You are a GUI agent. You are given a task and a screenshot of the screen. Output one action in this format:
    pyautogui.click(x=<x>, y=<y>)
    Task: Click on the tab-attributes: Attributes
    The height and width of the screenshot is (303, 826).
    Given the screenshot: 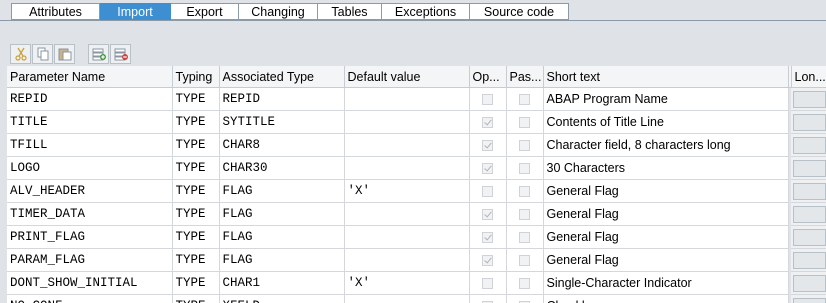 What is the action you would take?
    pyautogui.click(x=55, y=11)
    